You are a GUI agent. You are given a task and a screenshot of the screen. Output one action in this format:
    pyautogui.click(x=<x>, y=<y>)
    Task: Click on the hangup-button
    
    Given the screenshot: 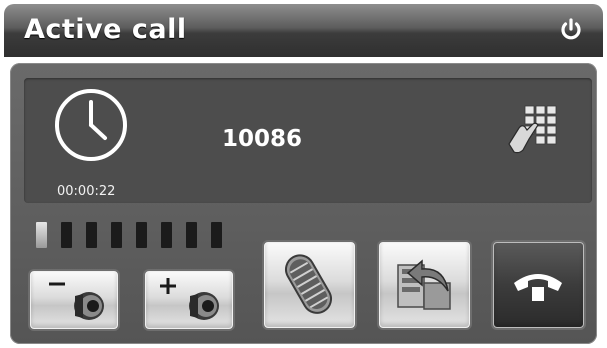 What is the action you would take?
    pyautogui.click(x=538, y=285)
    